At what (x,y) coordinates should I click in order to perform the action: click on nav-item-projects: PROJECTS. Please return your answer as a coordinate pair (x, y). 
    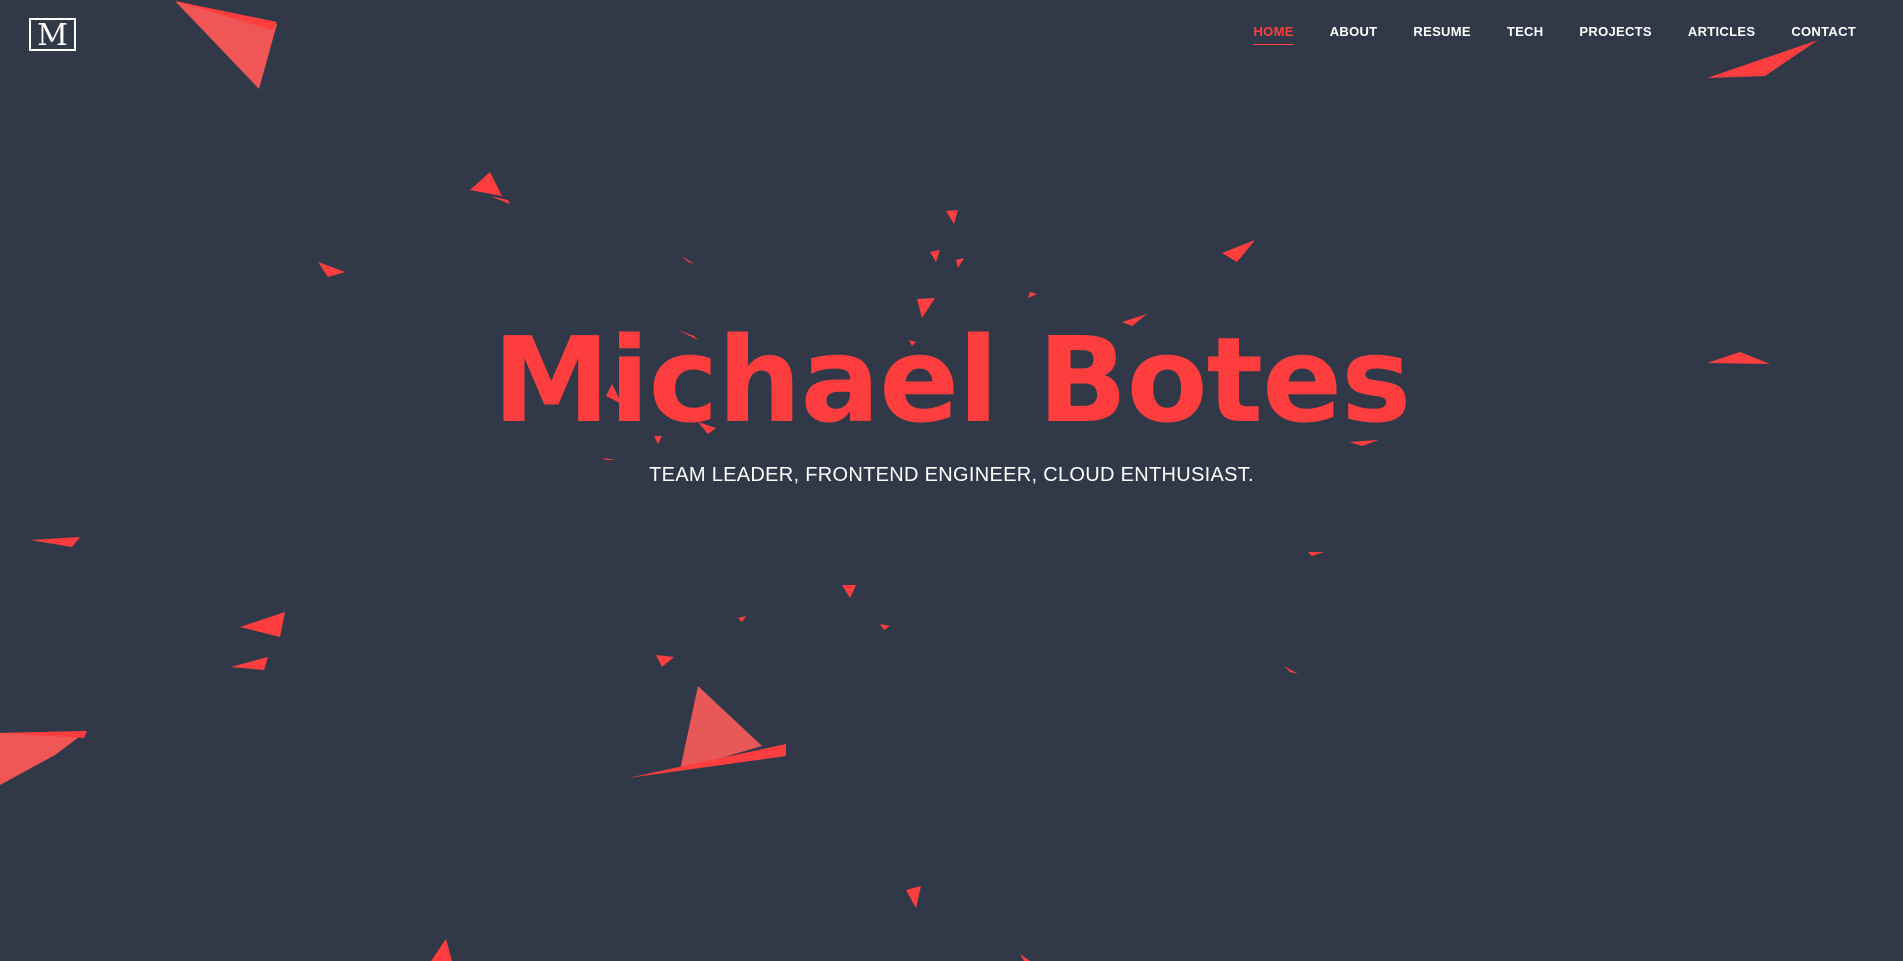
    Looking at the image, I should click on (1615, 32).